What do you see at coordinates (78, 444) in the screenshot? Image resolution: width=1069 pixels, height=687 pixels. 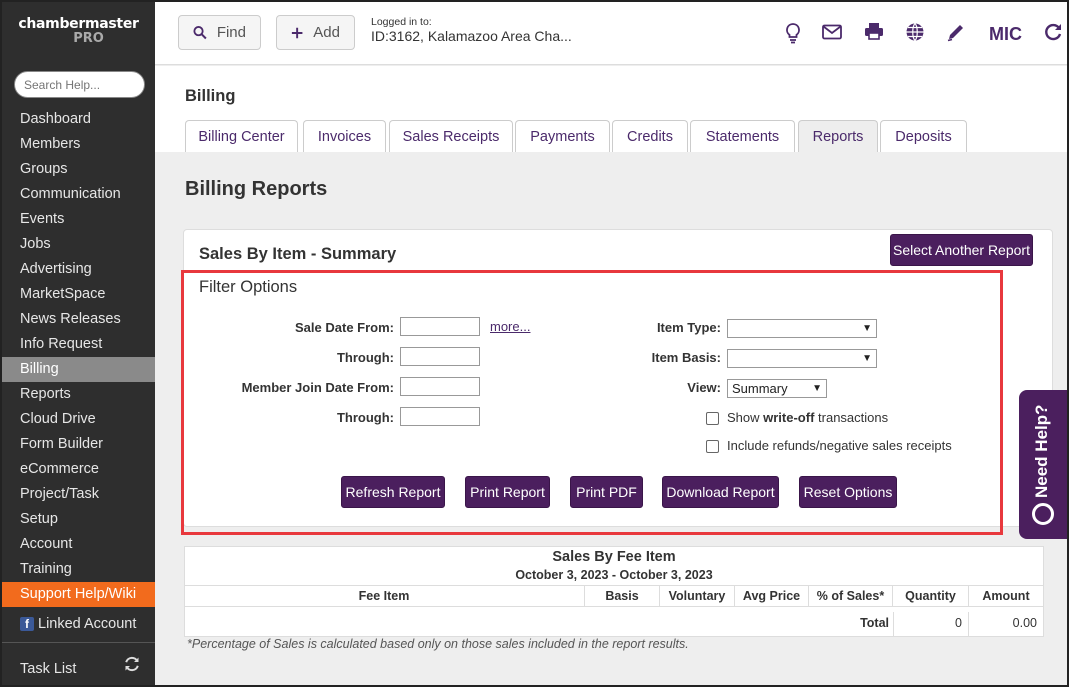 I see `sidebar-item-form-builder: Form Builder` at bounding box center [78, 444].